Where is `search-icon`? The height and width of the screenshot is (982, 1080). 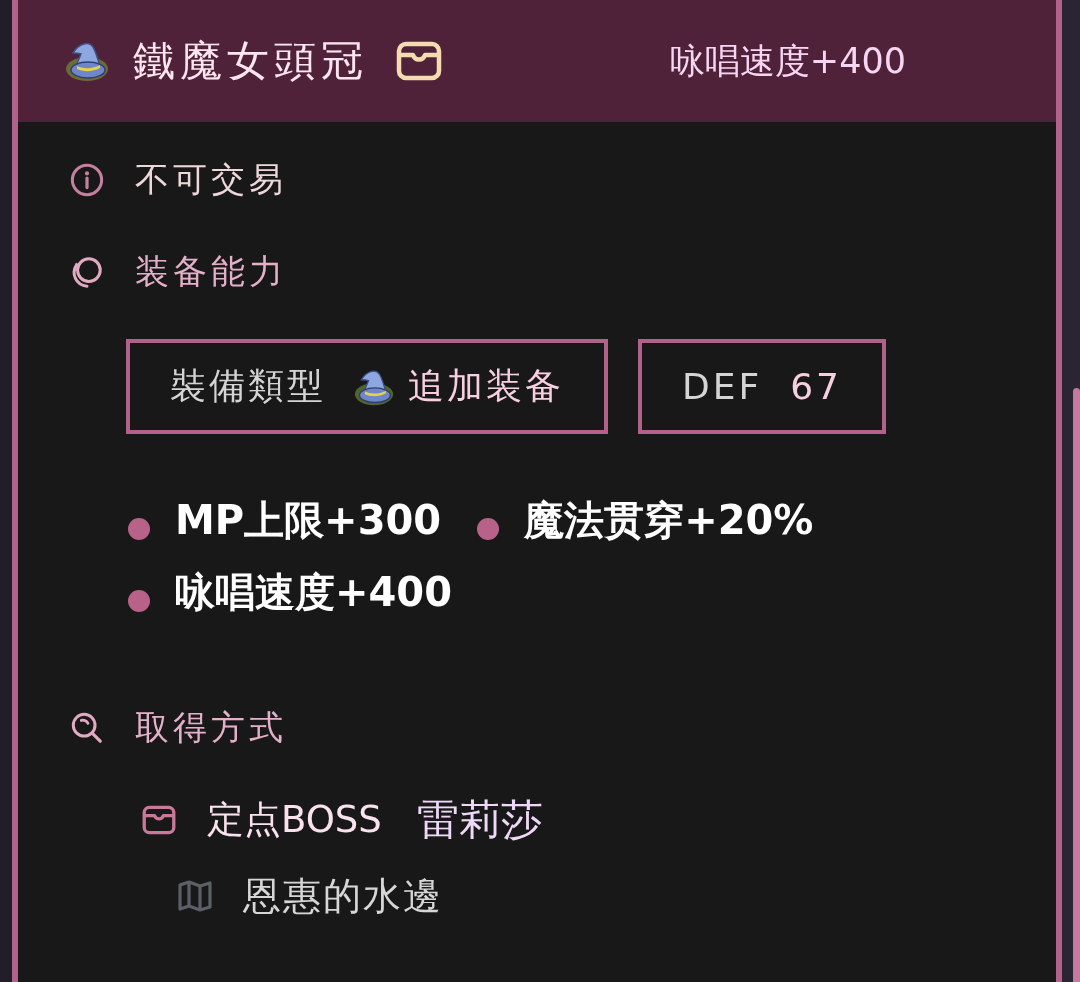 search-icon is located at coordinates (87, 728).